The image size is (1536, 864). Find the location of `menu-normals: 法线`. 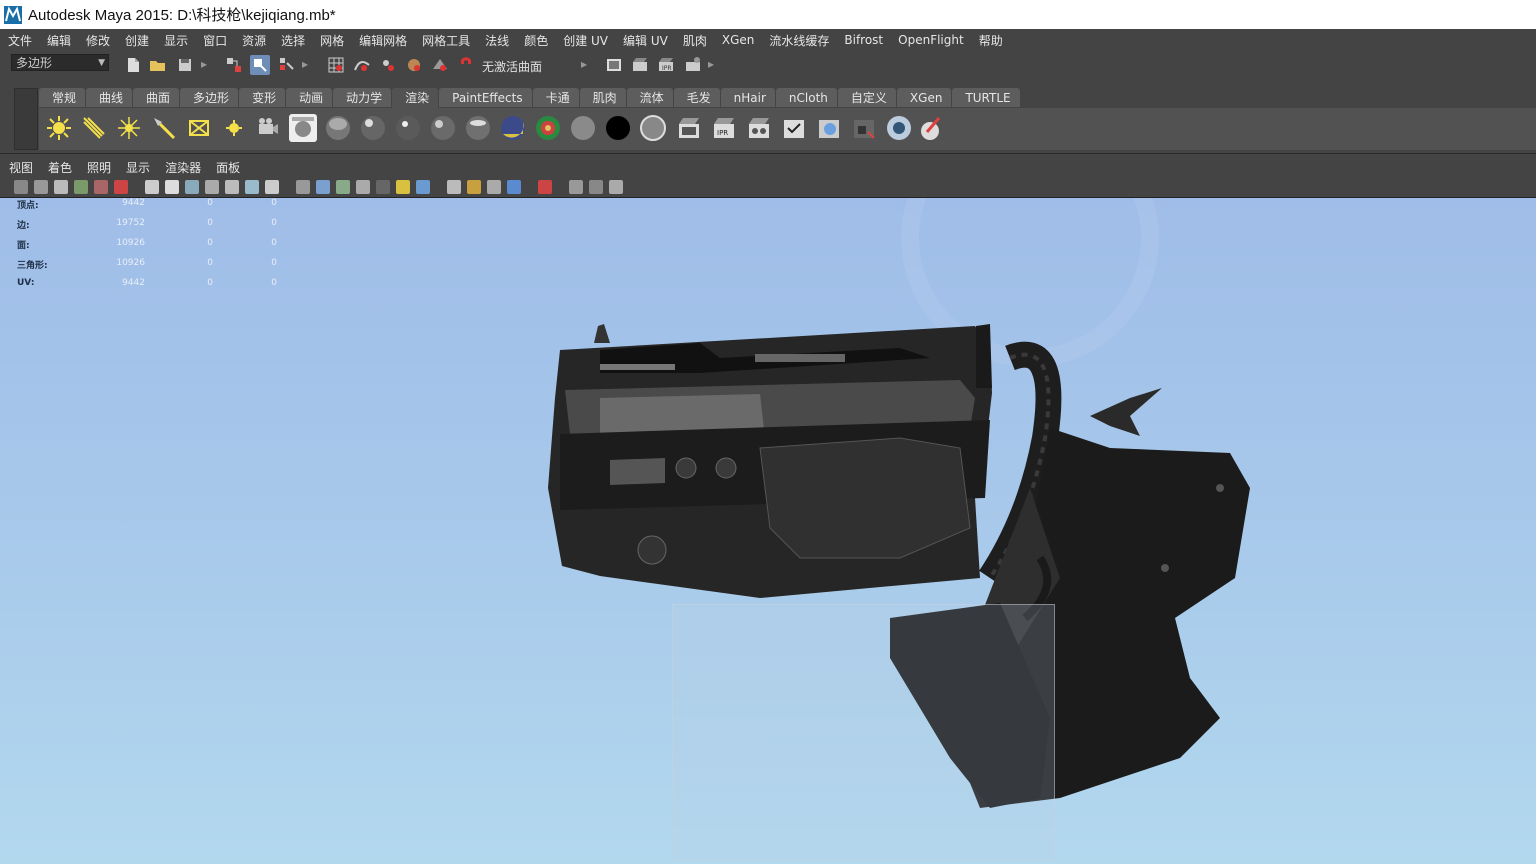

menu-normals: 法线 is located at coordinates (496, 40).